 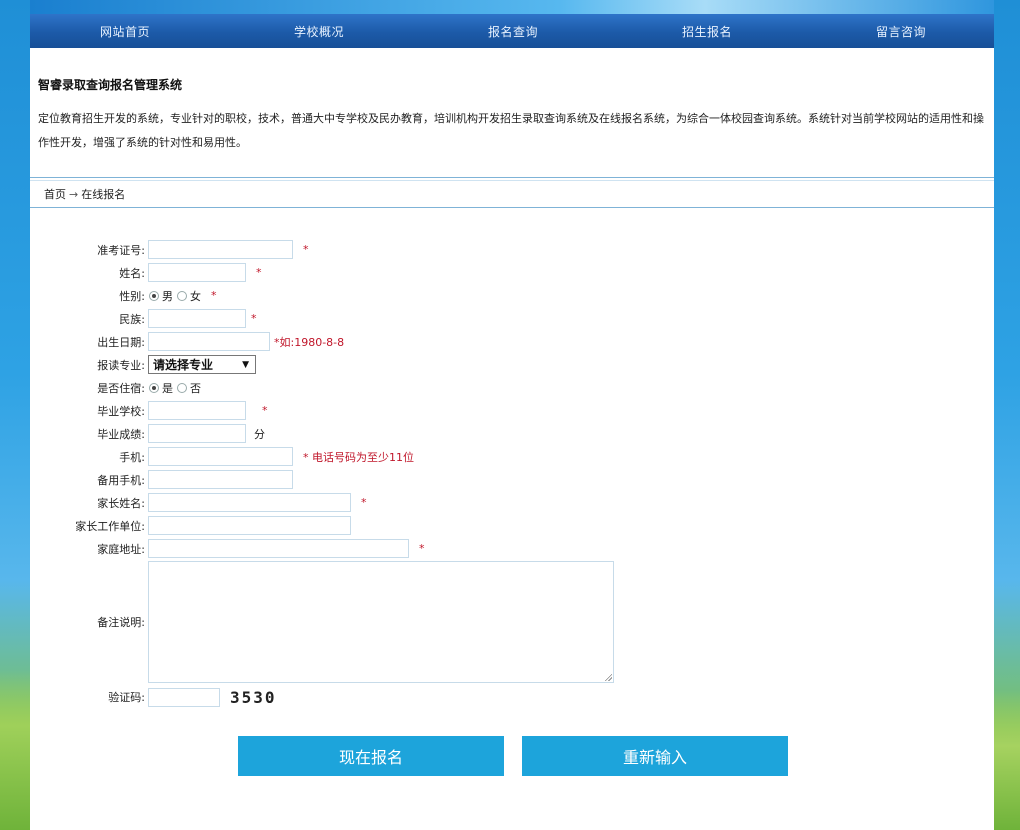 I want to click on address-required: *, so click(x=422, y=548).